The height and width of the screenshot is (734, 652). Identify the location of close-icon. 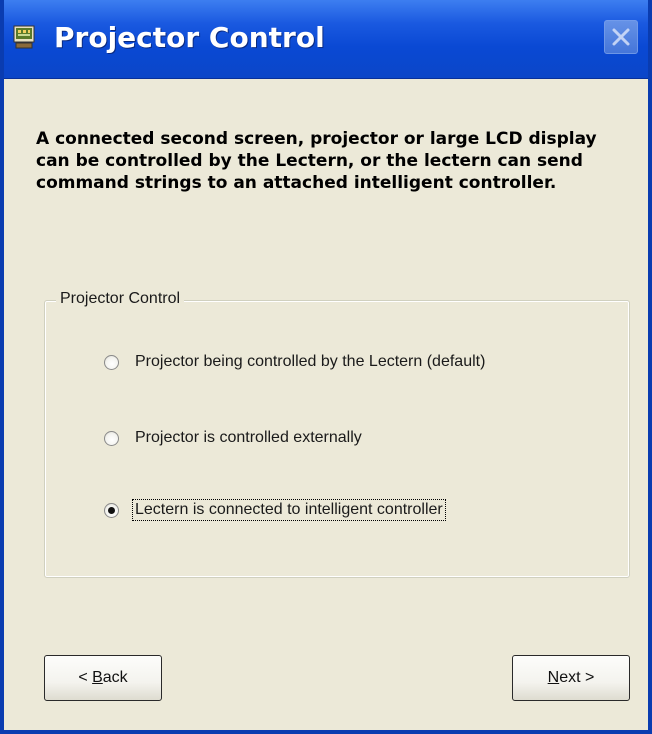
(621, 37).